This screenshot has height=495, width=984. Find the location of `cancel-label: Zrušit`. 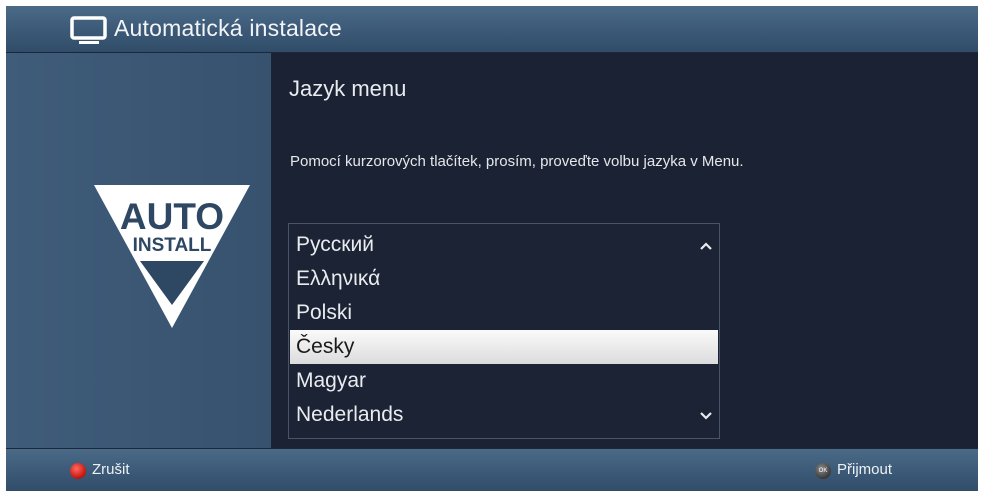

cancel-label: Zrušit is located at coordinates (111, 469).